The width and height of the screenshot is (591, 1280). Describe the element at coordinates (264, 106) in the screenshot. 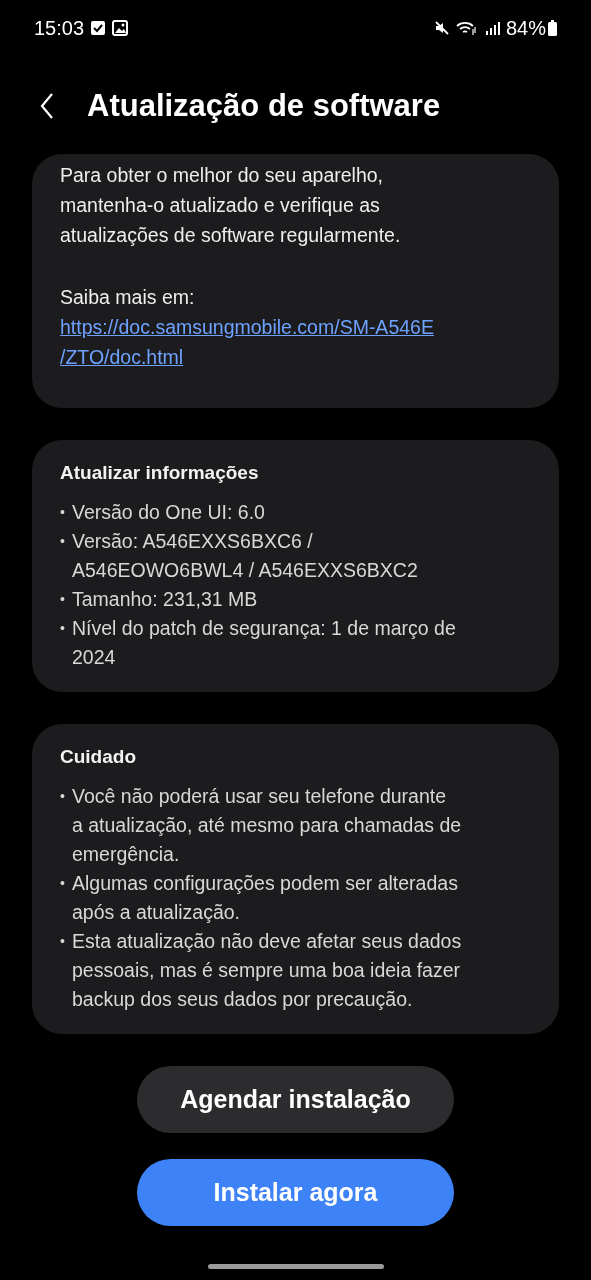

I see `page-title: Atualização de software` at that location.